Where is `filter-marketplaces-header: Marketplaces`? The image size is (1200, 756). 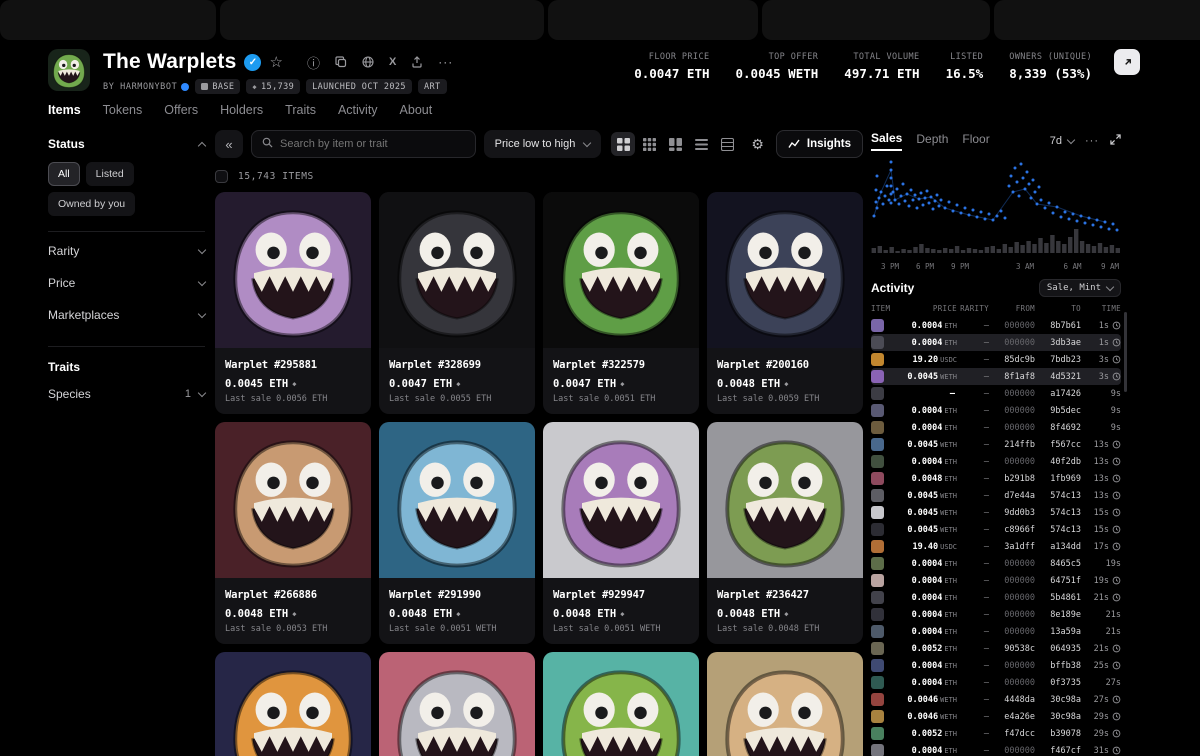 filter-marketplaces-header: Marketplaces is located at coordinates (127, 315).